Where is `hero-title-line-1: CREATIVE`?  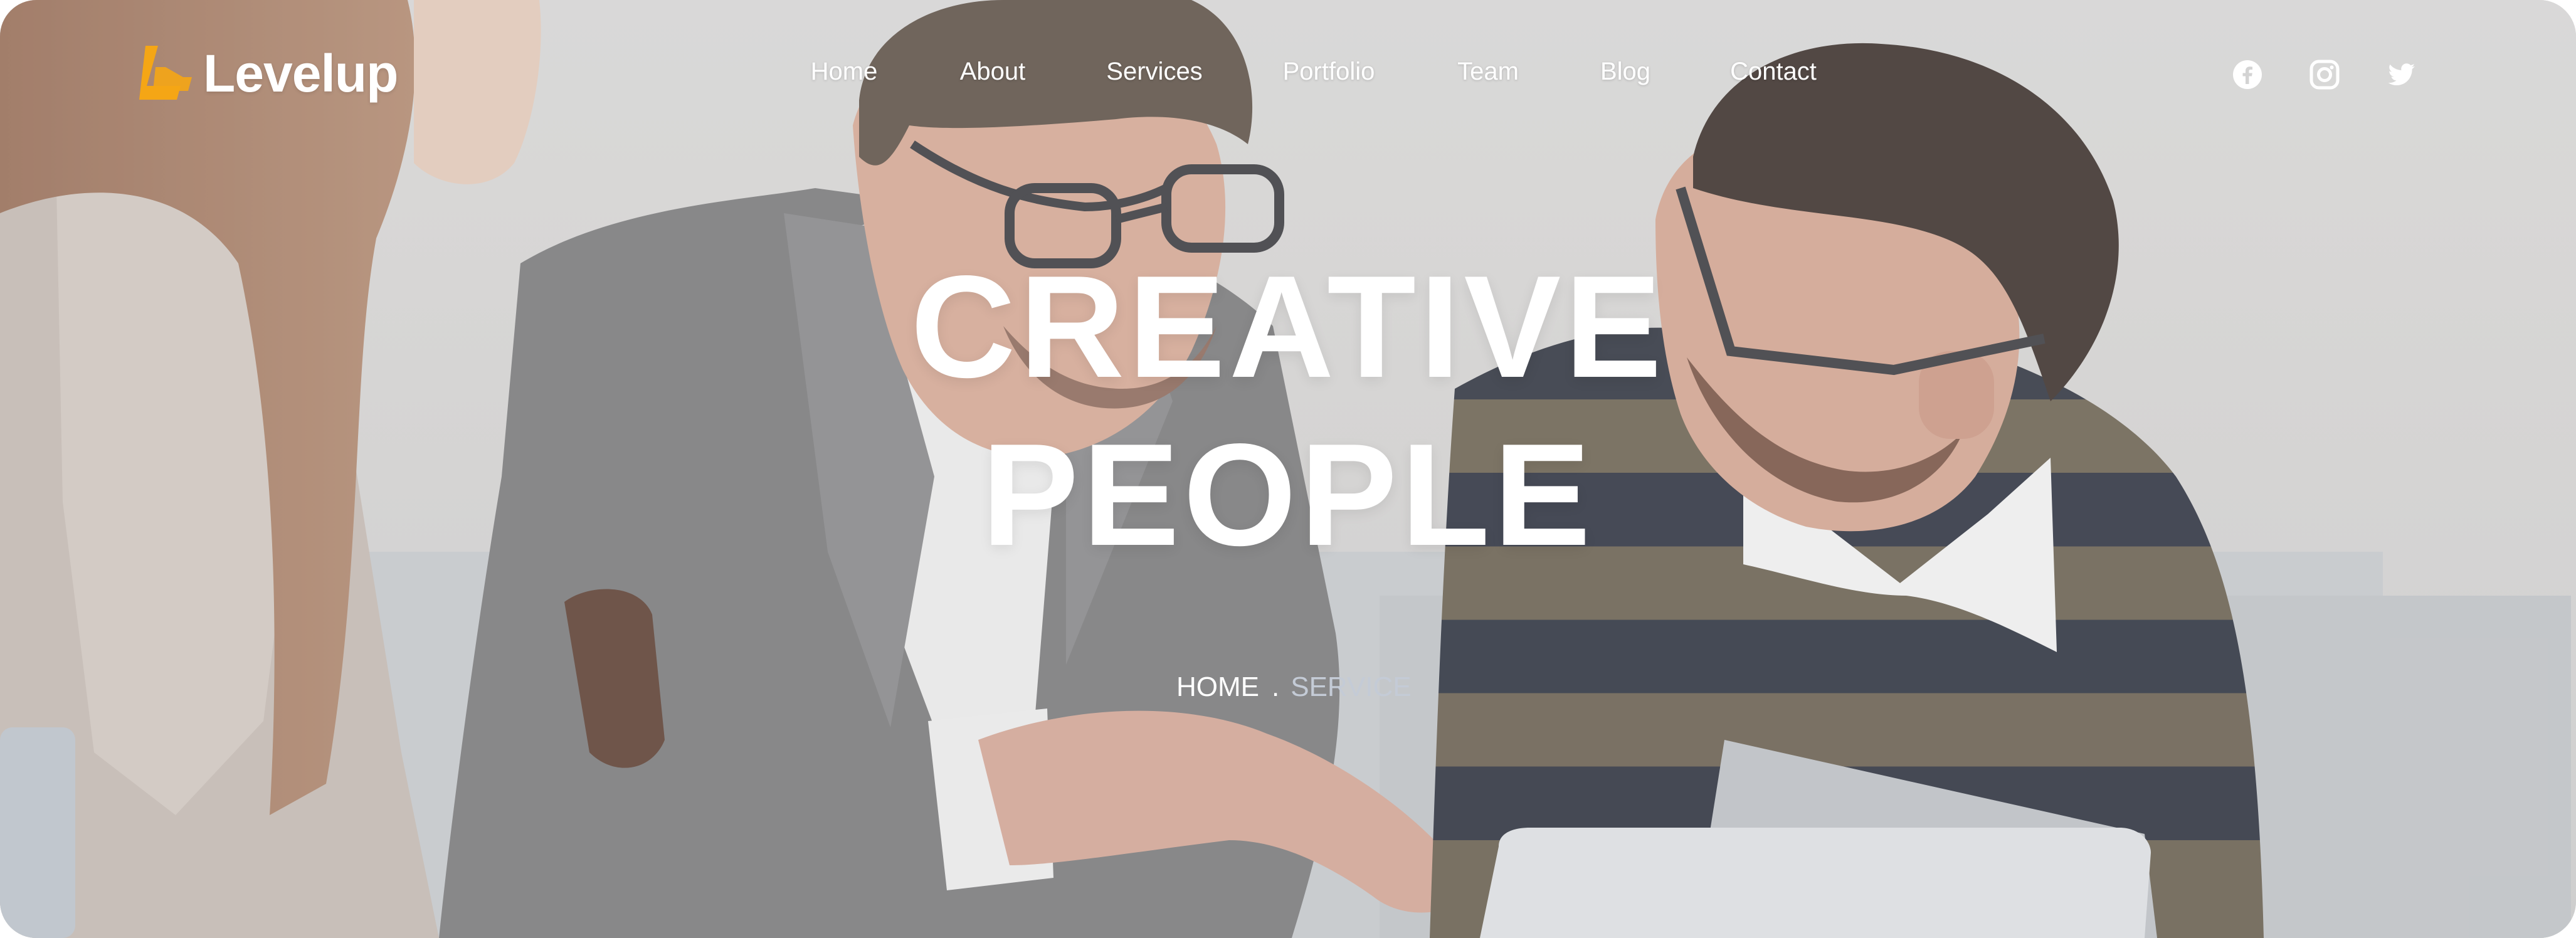 hero-title-line-1: CREATIVE is located at coordinates (1288, 327).